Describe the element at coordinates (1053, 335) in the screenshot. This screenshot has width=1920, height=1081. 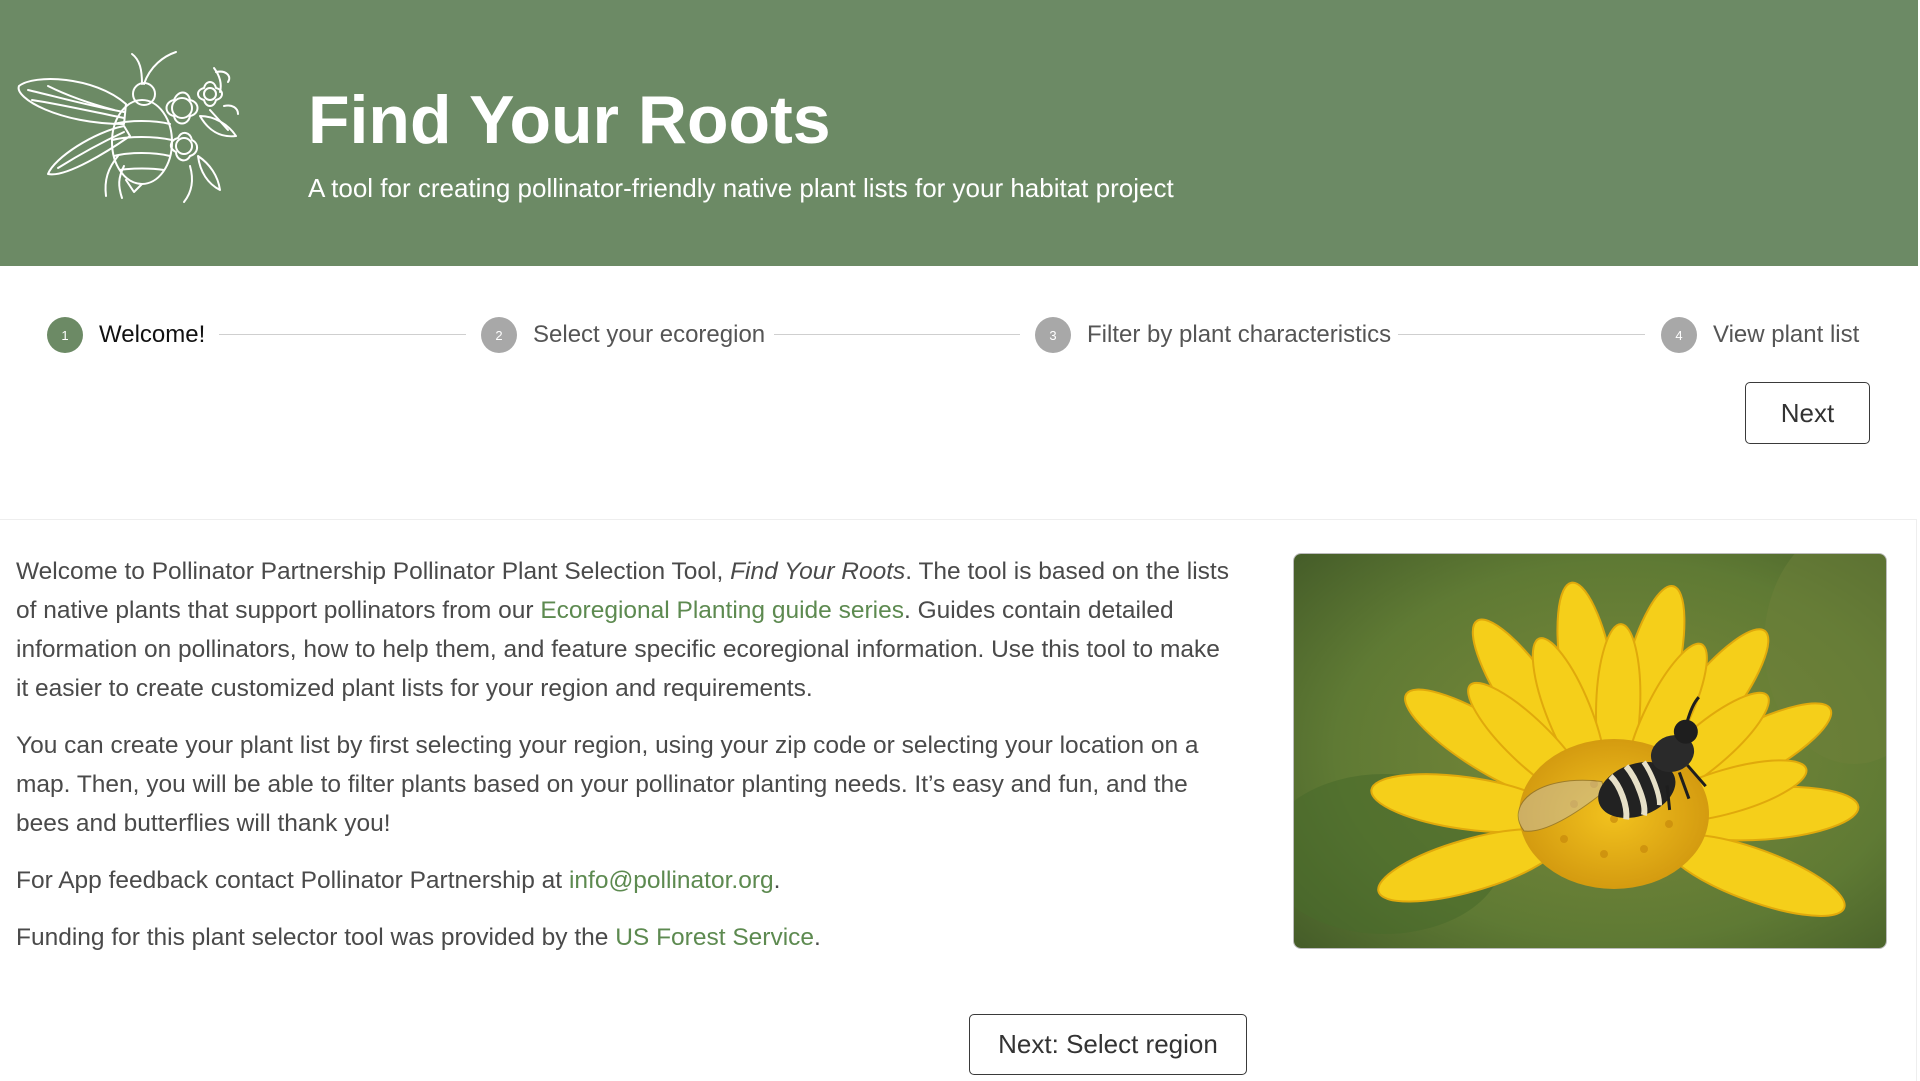
I see `step-number-badge: 3` at that location.